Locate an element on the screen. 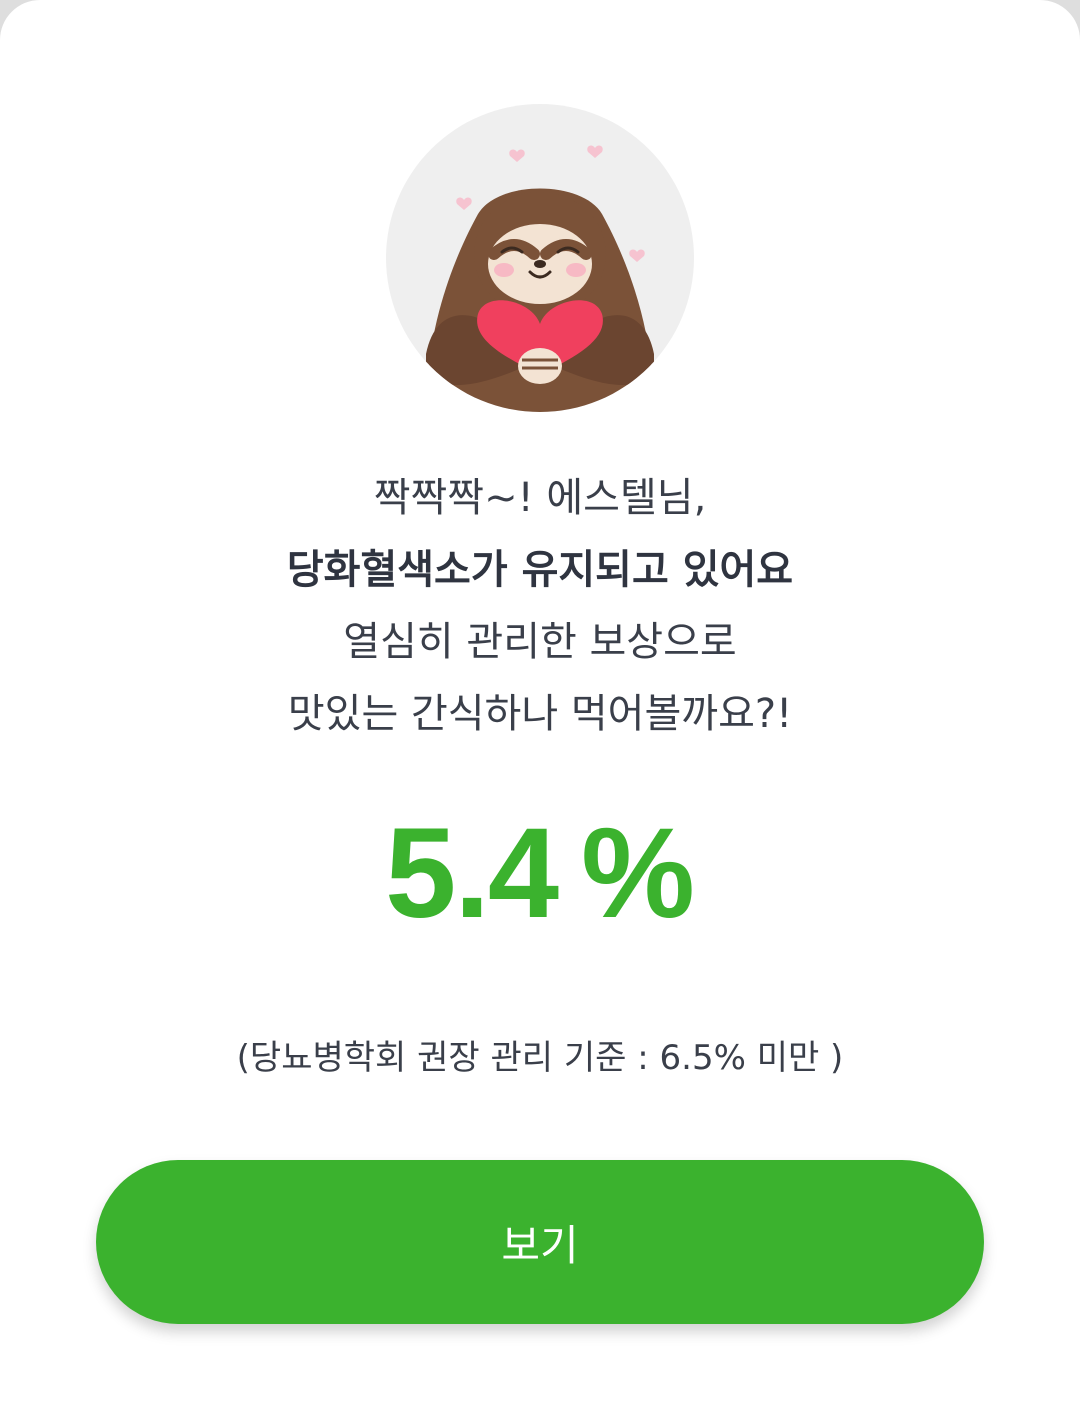 The width and height of the screenshot is (1080, 1408). reward-line: 열심히 관리한 보상으로 is located at coordinates (540, 642).